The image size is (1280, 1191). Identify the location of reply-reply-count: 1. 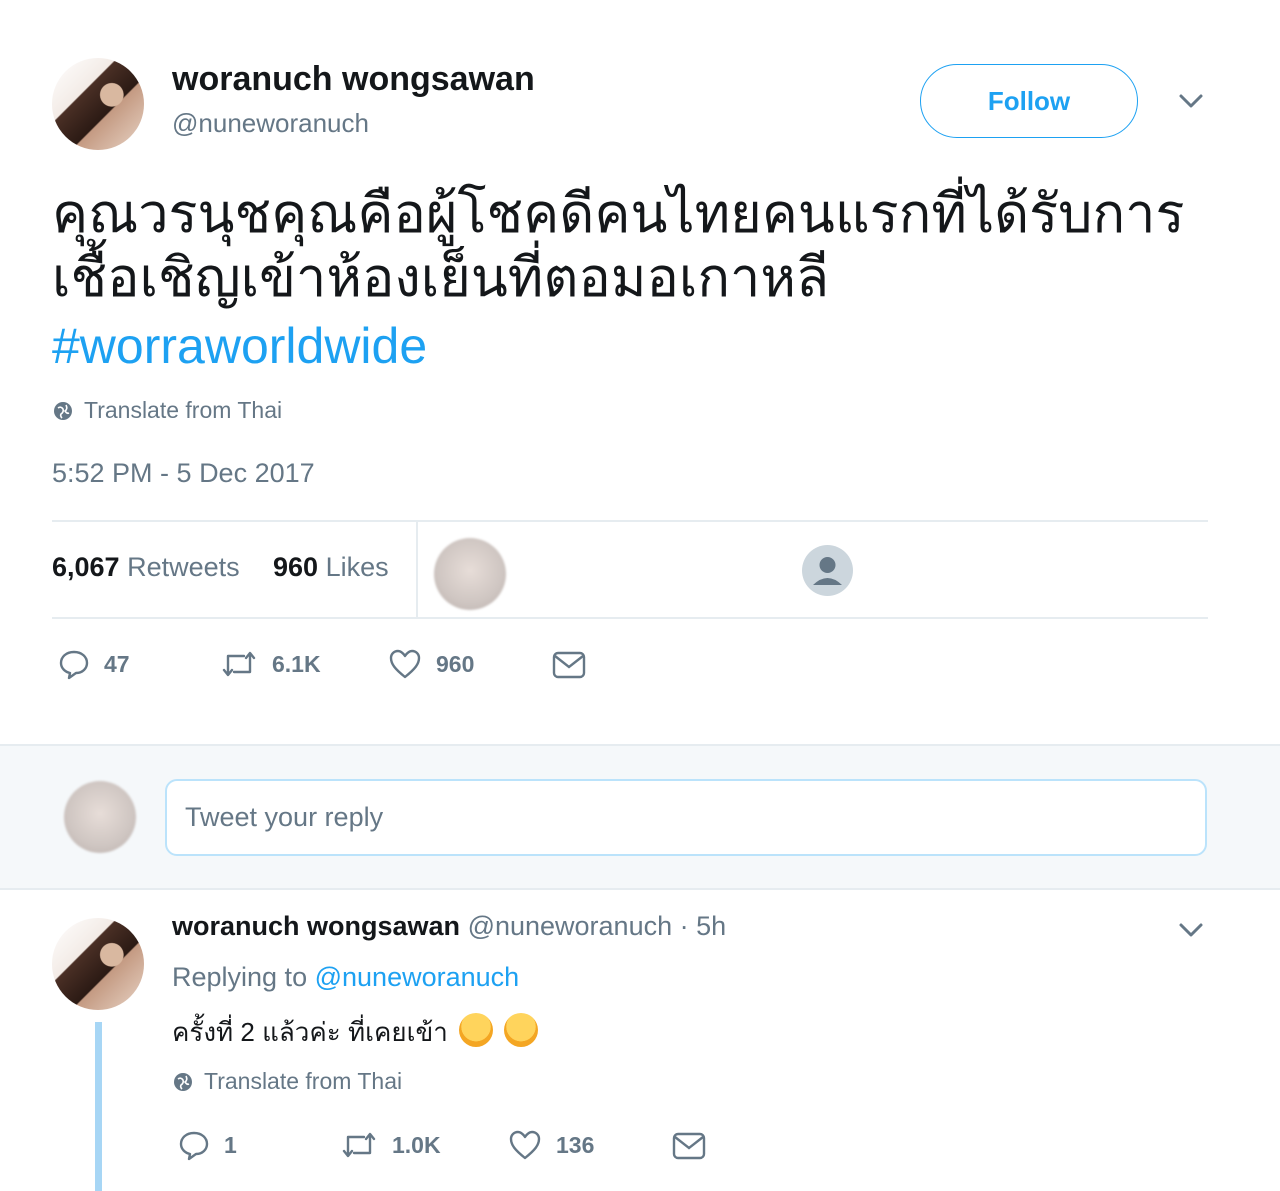
(230, 1144).